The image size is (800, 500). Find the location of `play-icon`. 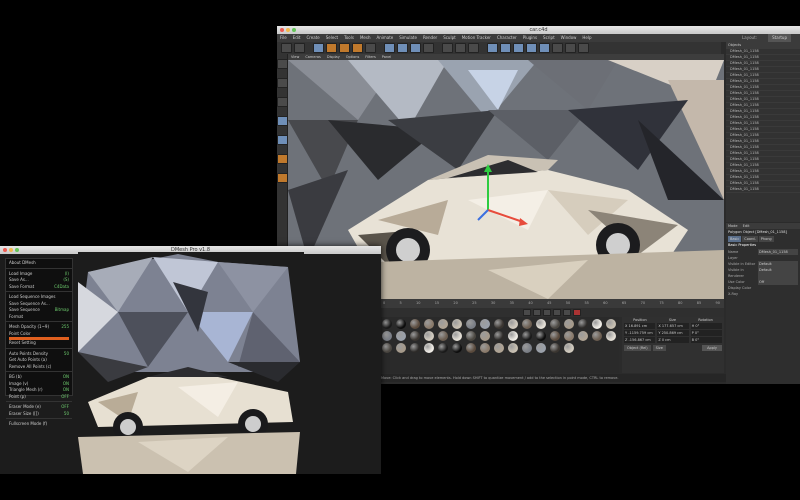

play-icon is located at coordinates (546, 312).